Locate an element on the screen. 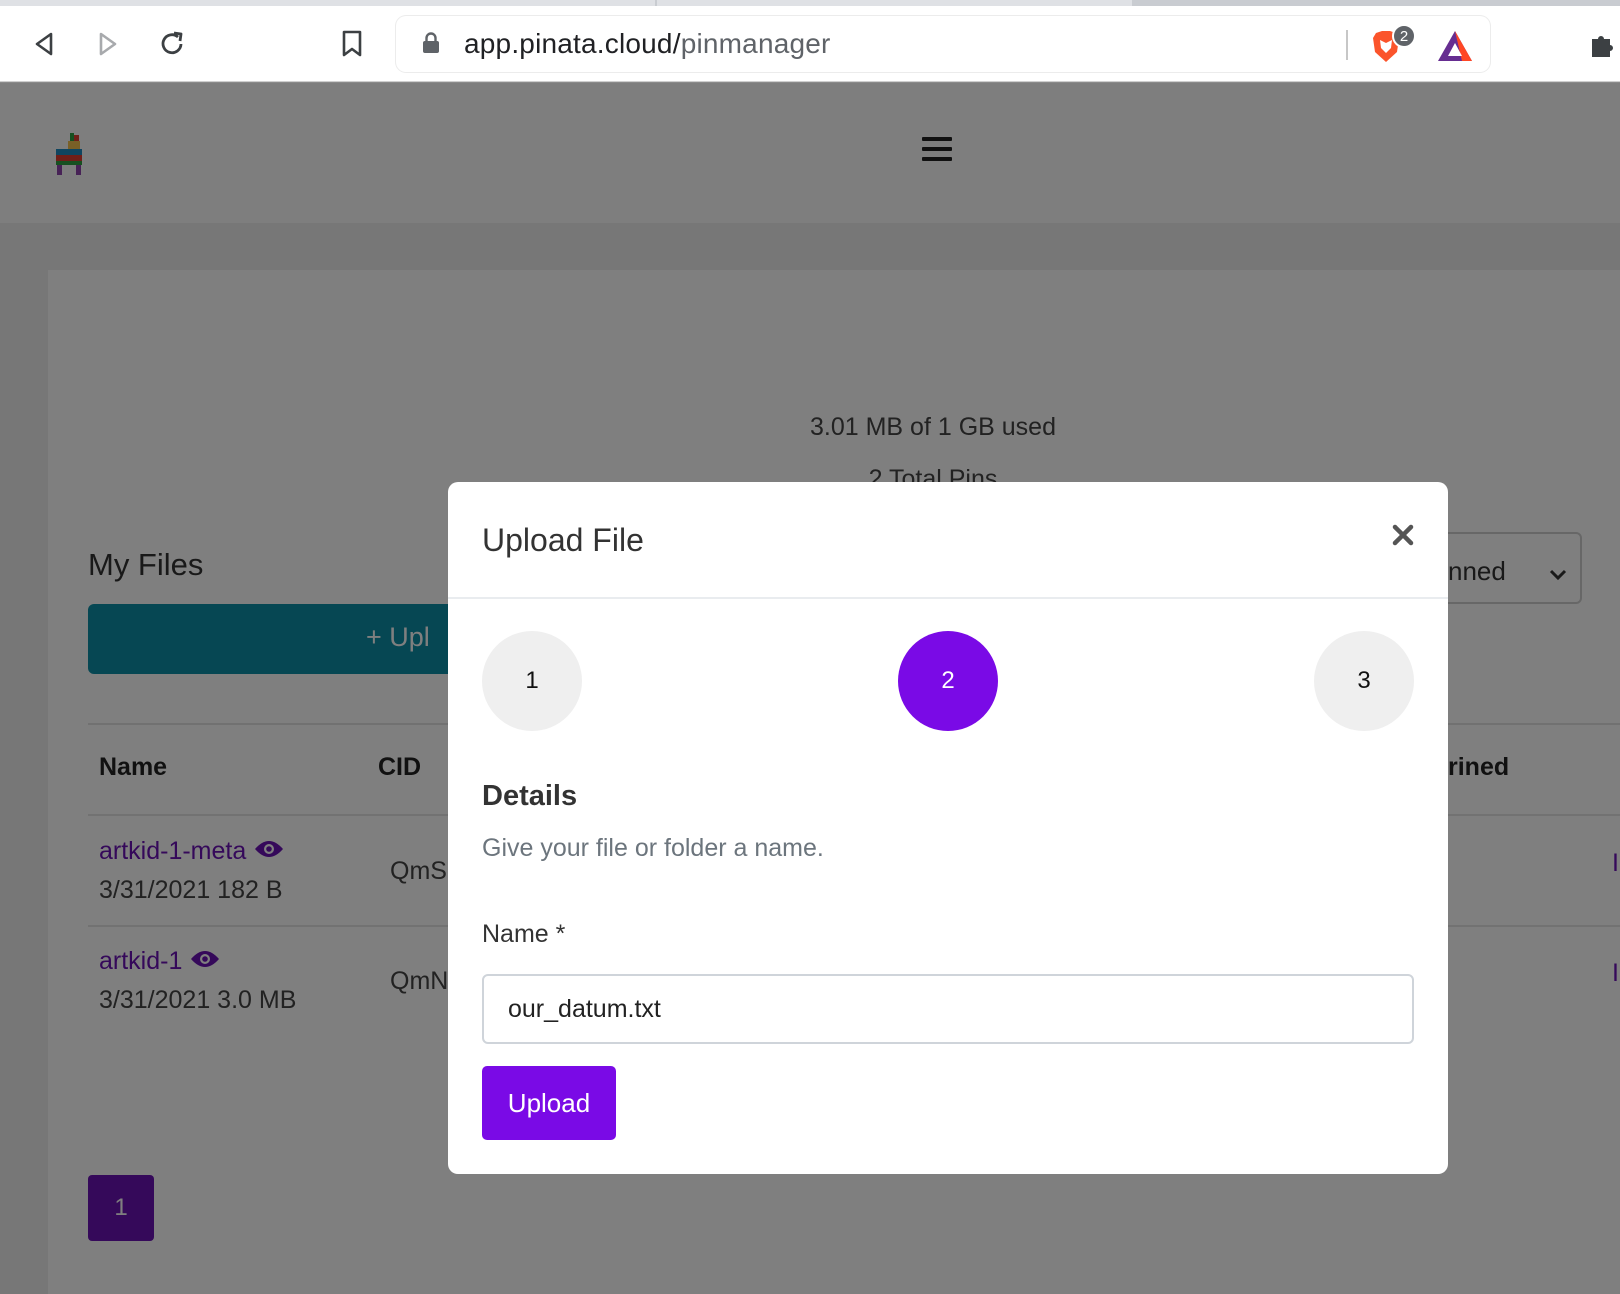 The height and width of the screenshot is (1294, 1620). upload-submit-button: Upload is located at coordinates (549, 1103).